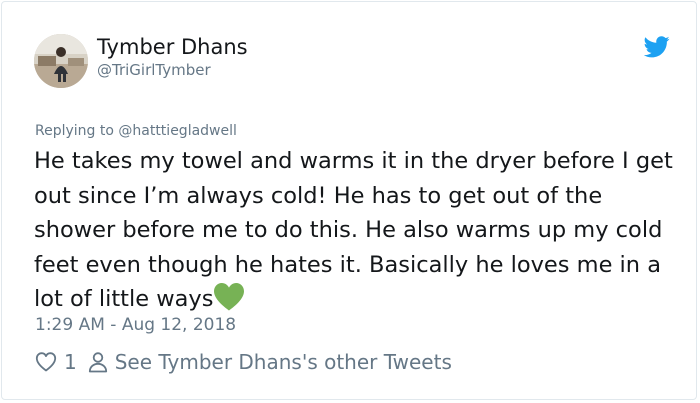  I want to click on heart-outline-icon, so click(46, 362).